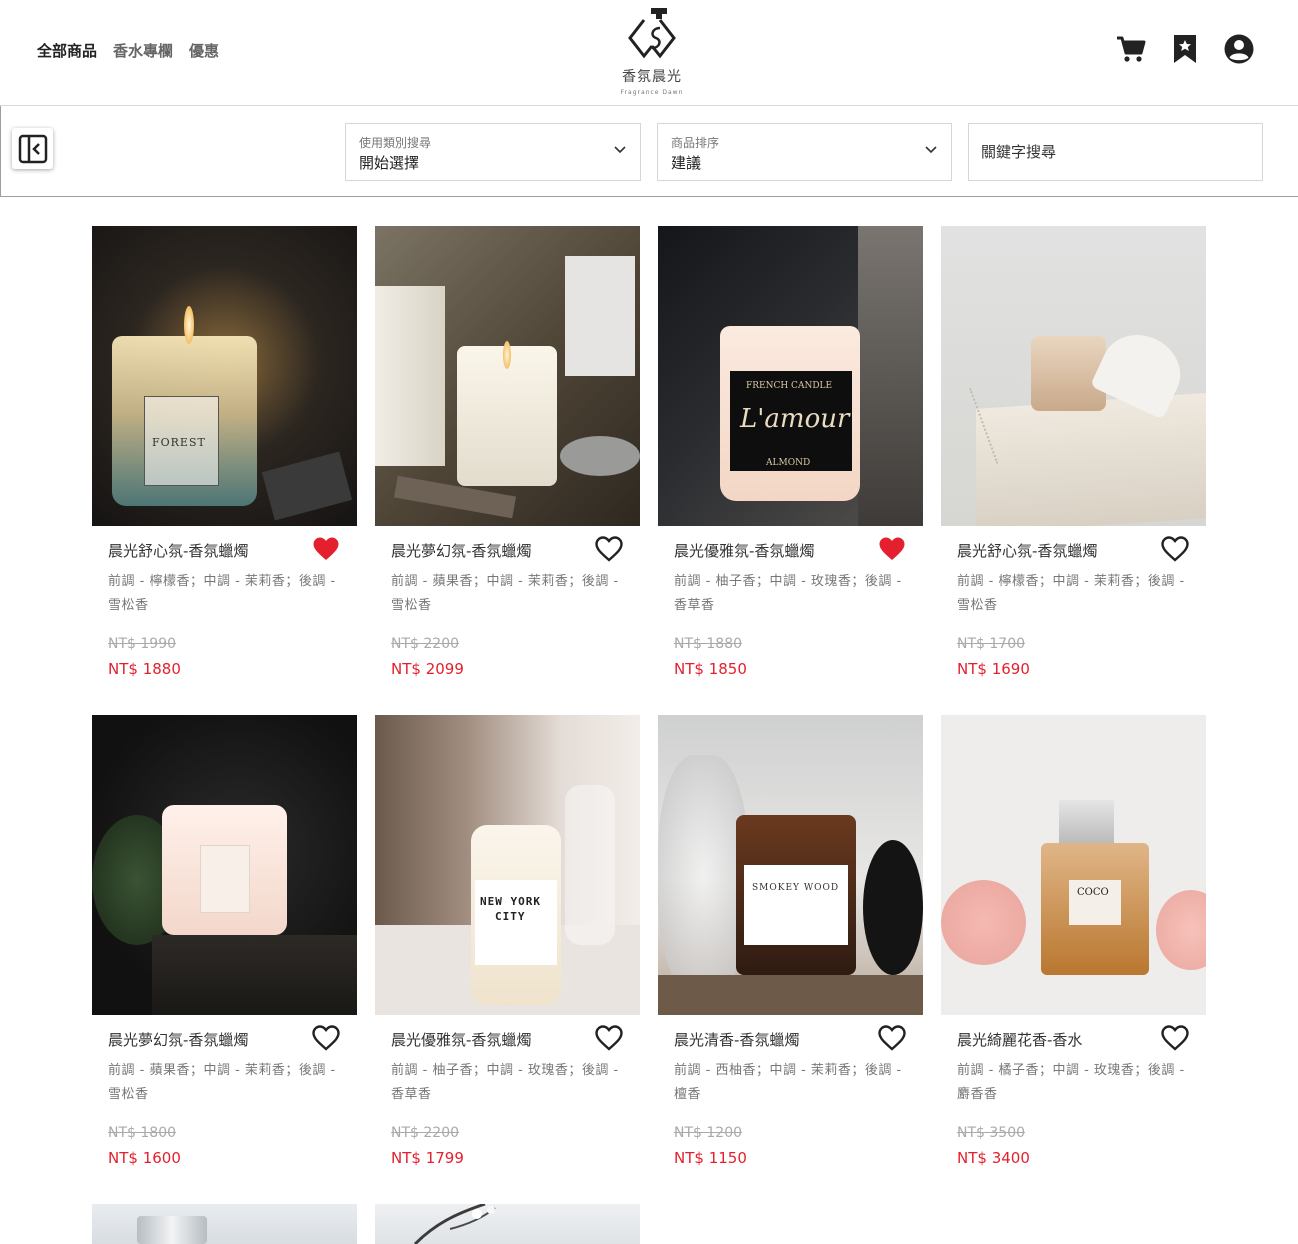  I want to click on product-image: SMOKEY WOOD, so click(790, 865).